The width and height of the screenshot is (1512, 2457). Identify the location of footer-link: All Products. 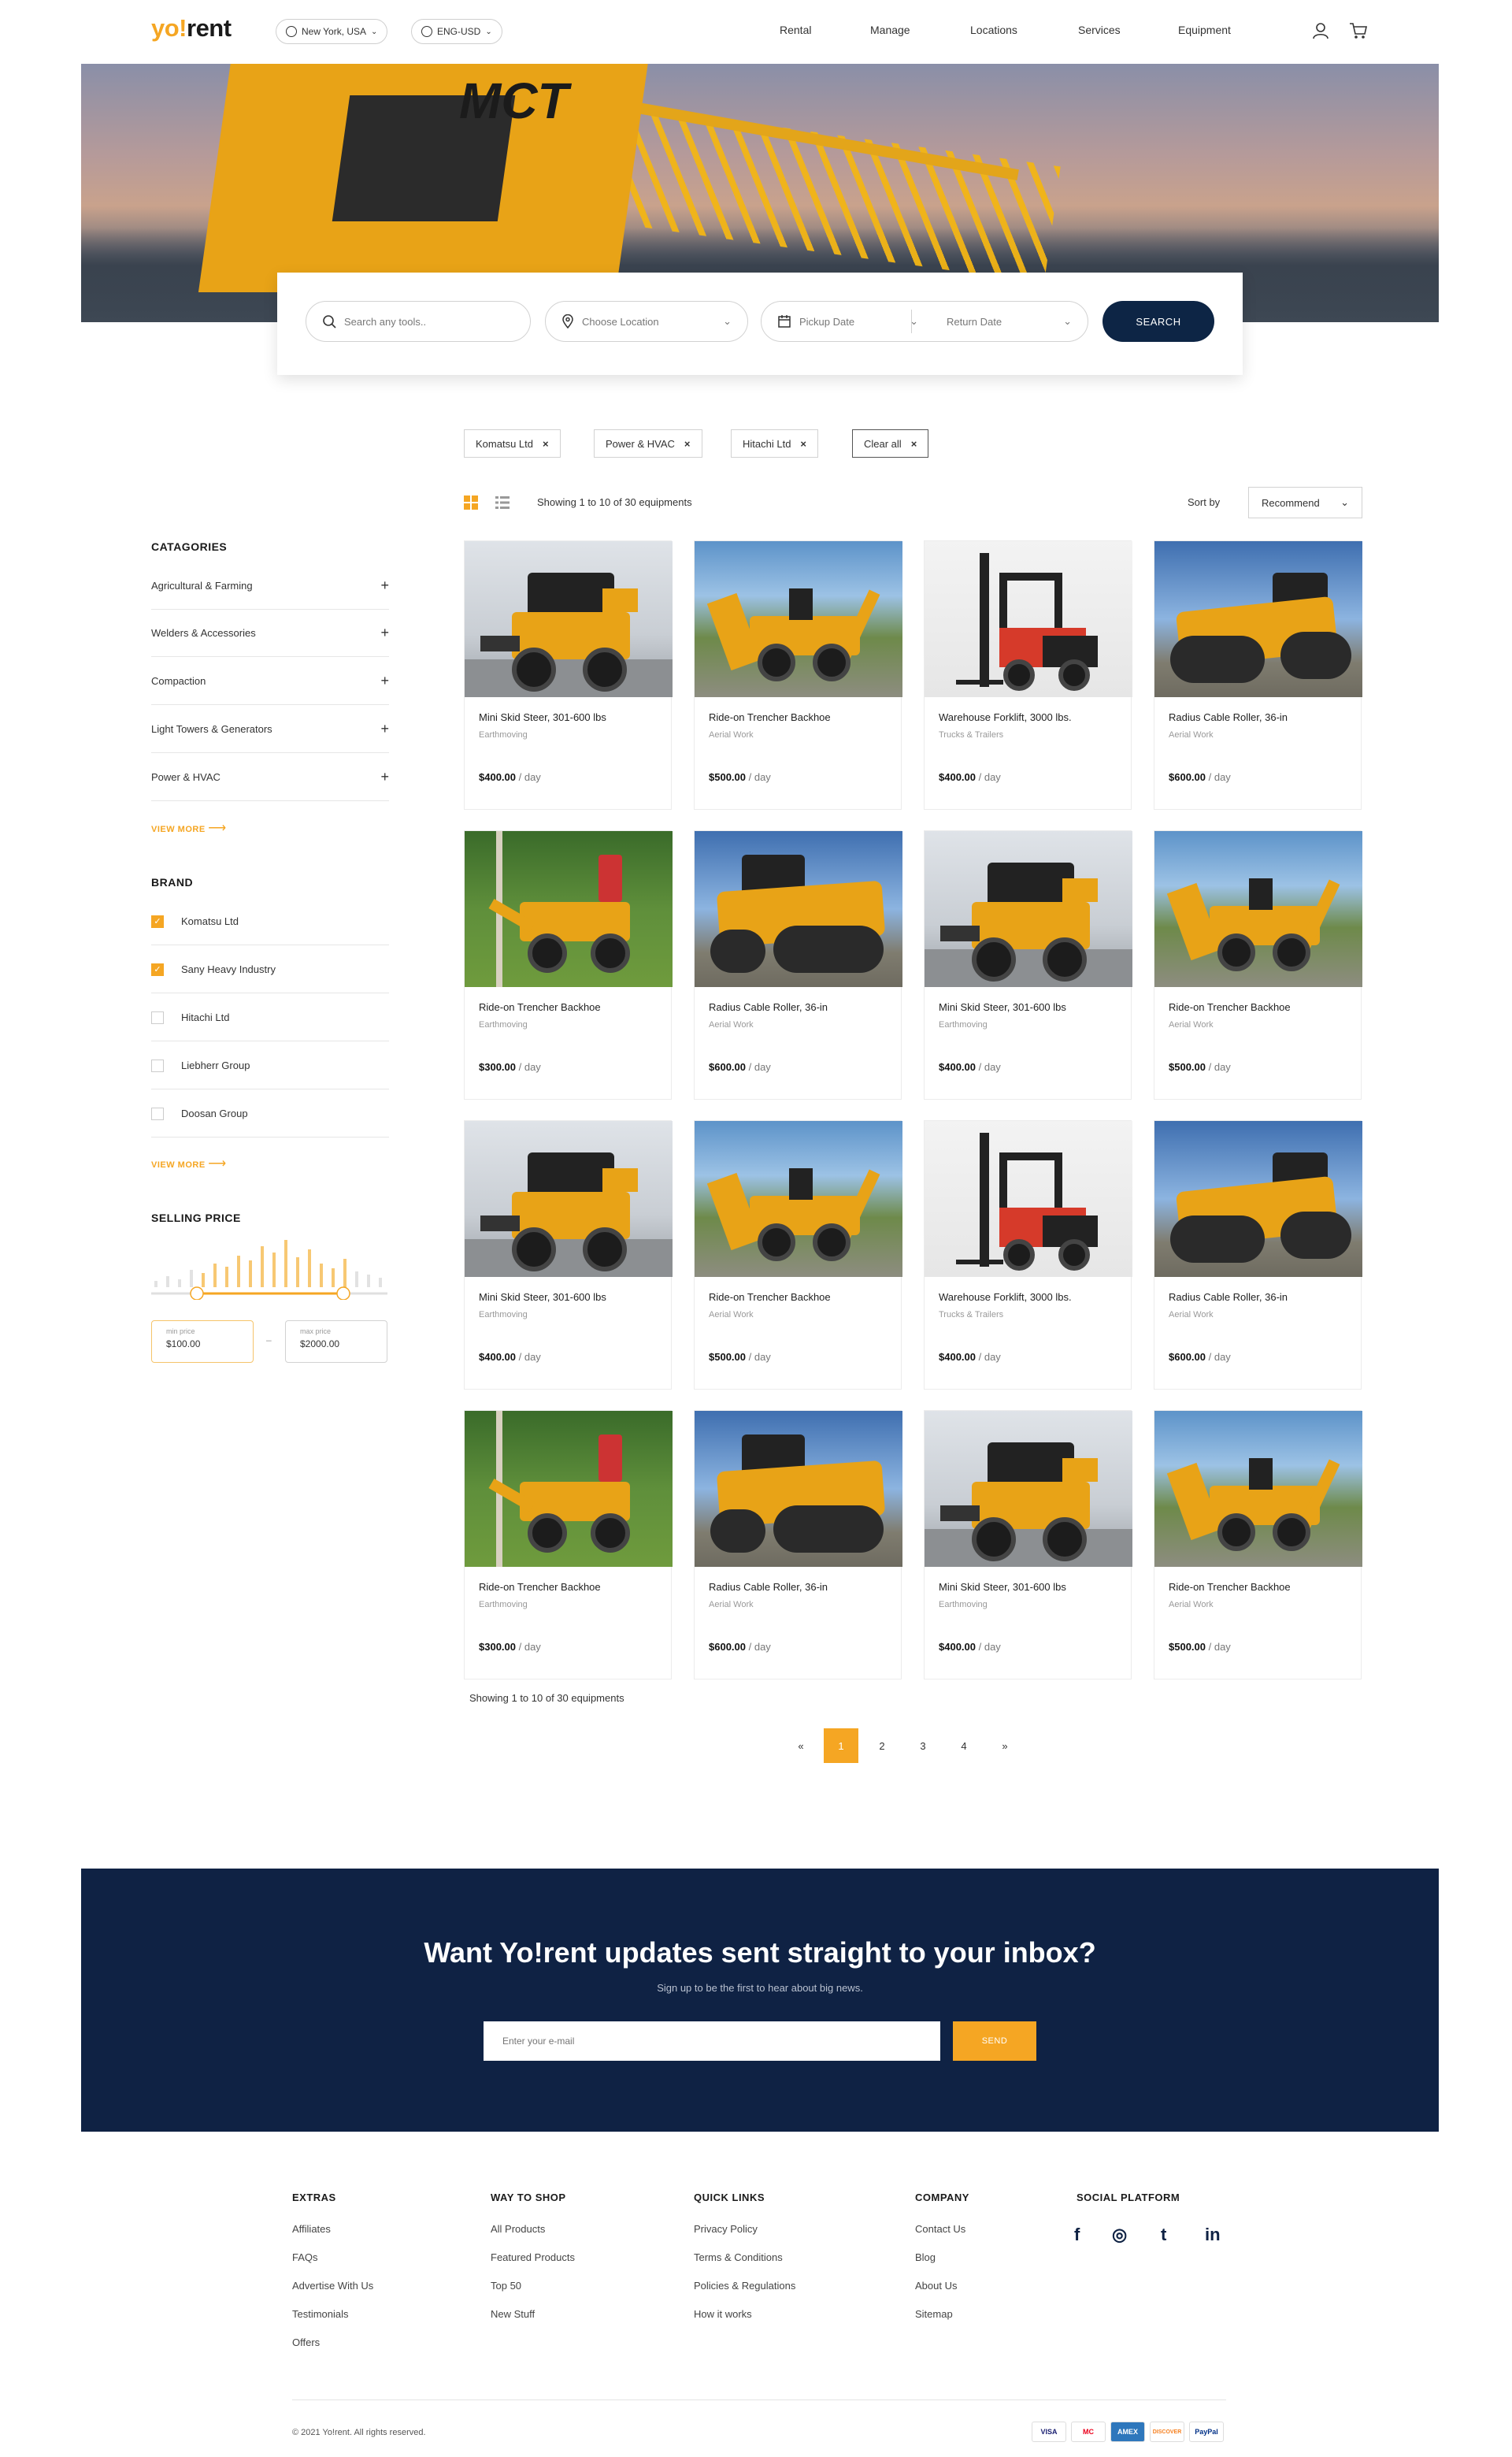
(518, 2229).